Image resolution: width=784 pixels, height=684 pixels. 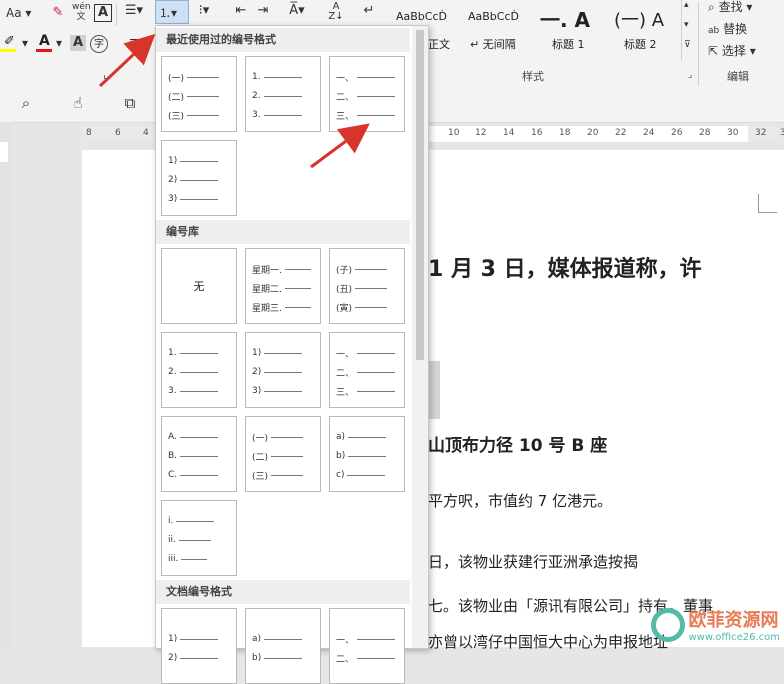 What do you see at coordinates (130, 103) in the screenshot?
I see `layout-icon: ⧉` at bounding box center [130, 103].